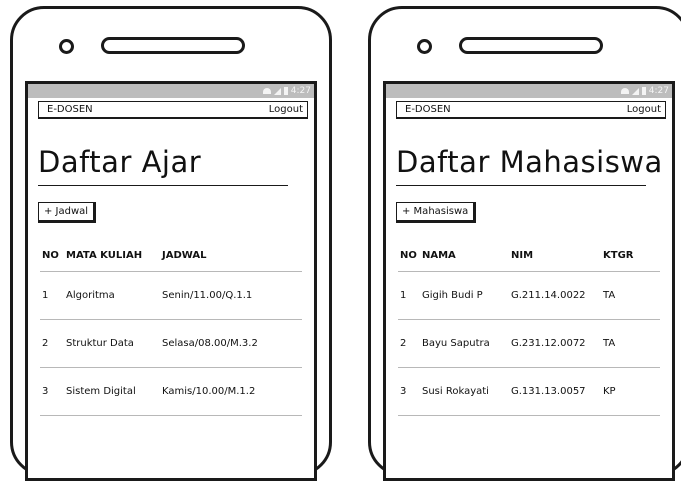 The height and width of the screenshot is (481, 681). I want to click on cell-jadwal: Kamis/10.00/M.1.2, so click(209, 391).